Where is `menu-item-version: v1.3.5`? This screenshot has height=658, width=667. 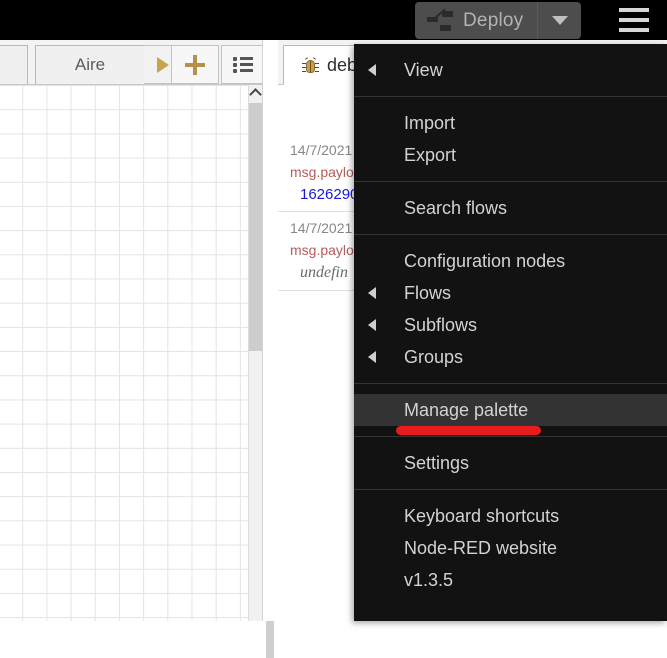 menu-item-version: v1.3.5 is located at coordinates (510, 580).